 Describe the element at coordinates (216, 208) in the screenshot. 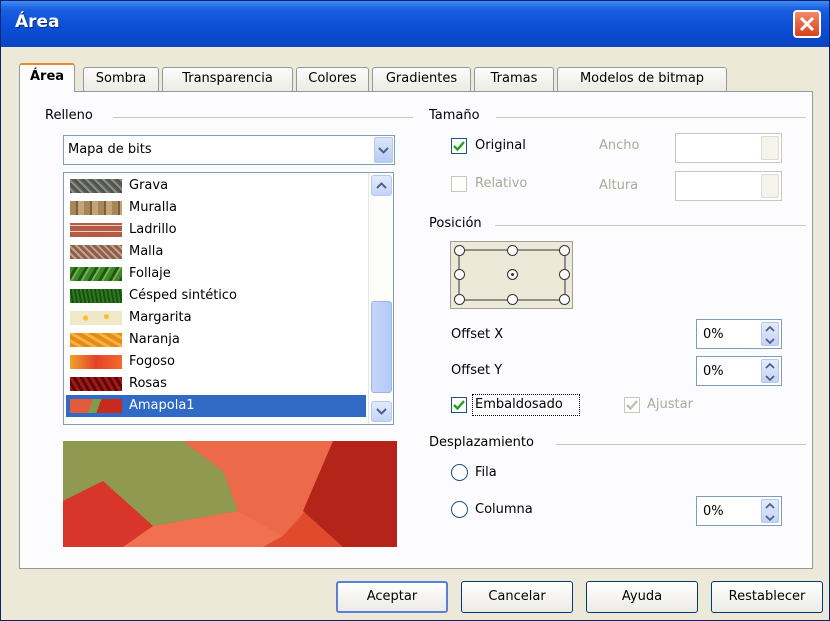

I see `list-item: Muralla` at that location.